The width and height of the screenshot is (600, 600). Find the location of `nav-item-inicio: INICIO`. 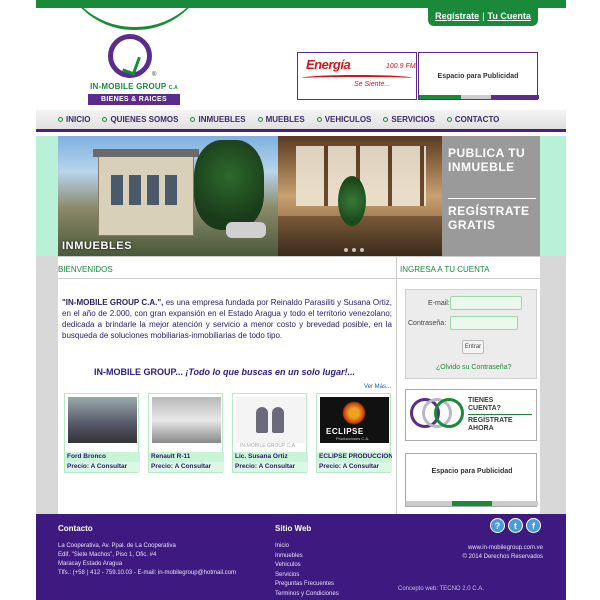

nav-item-inicio: INICIO is located at coordinates (74, 119).